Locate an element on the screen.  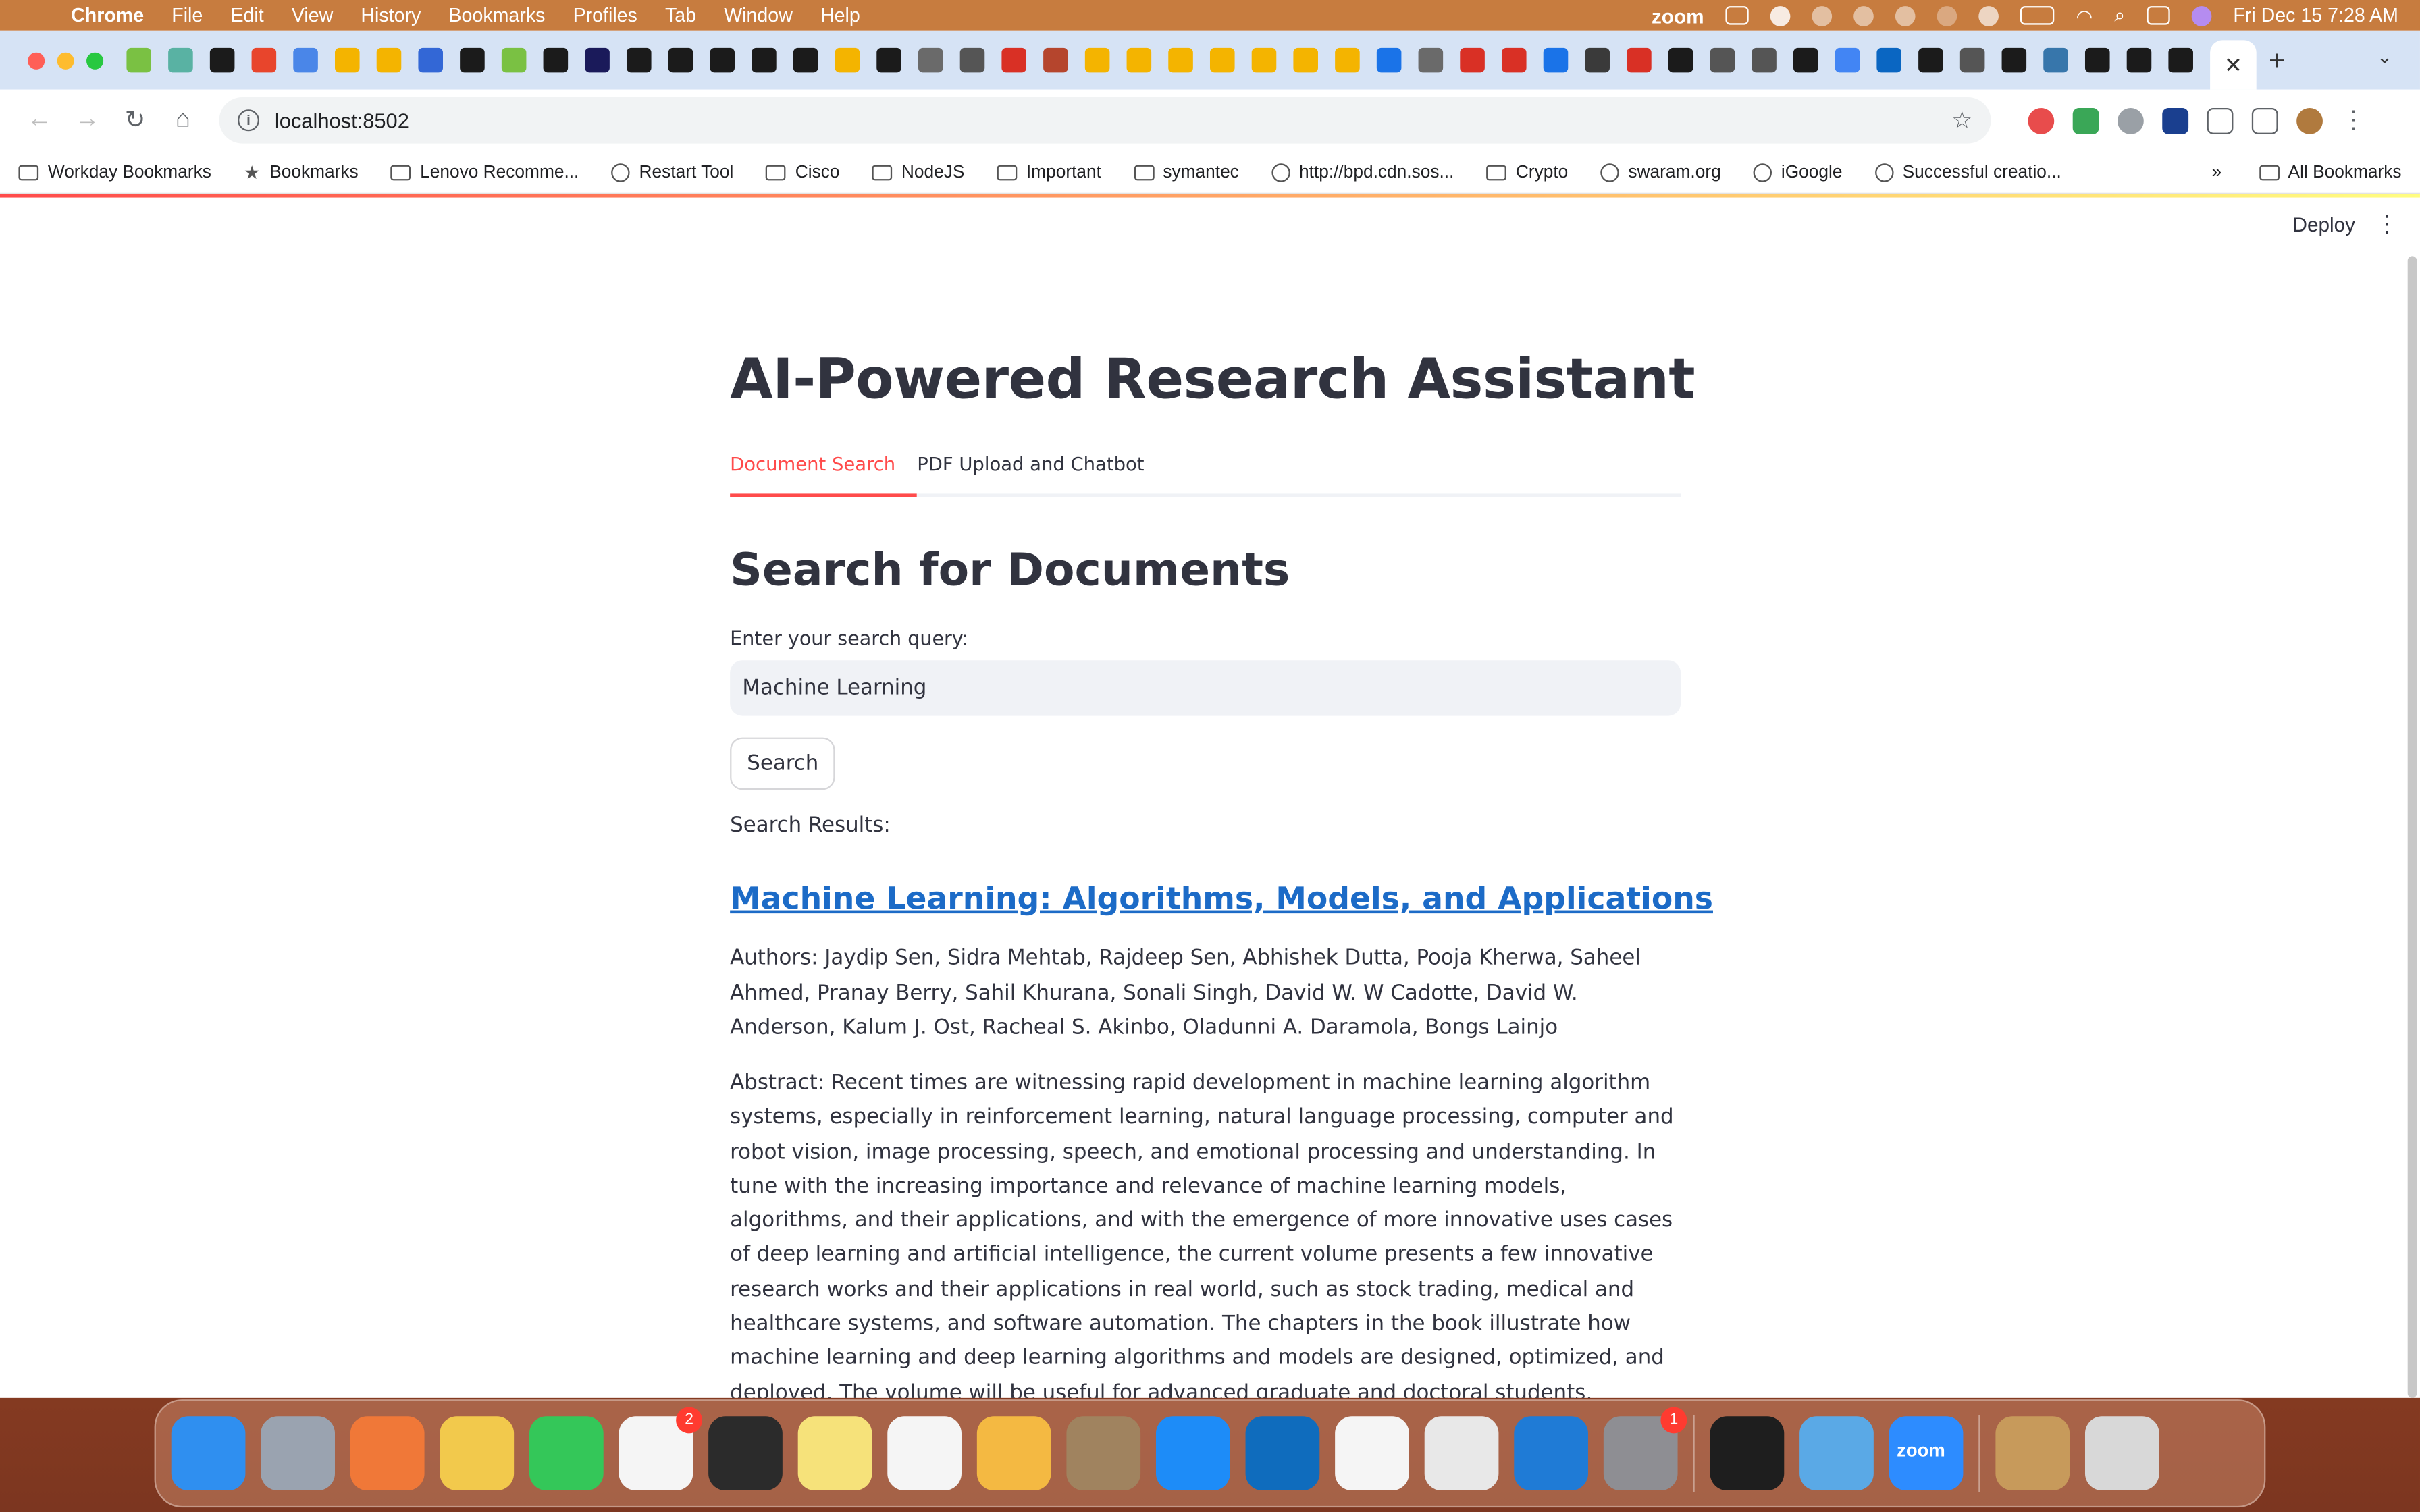
bookmark-item: ★ Bookmarks is located at coordinates (301, 172).